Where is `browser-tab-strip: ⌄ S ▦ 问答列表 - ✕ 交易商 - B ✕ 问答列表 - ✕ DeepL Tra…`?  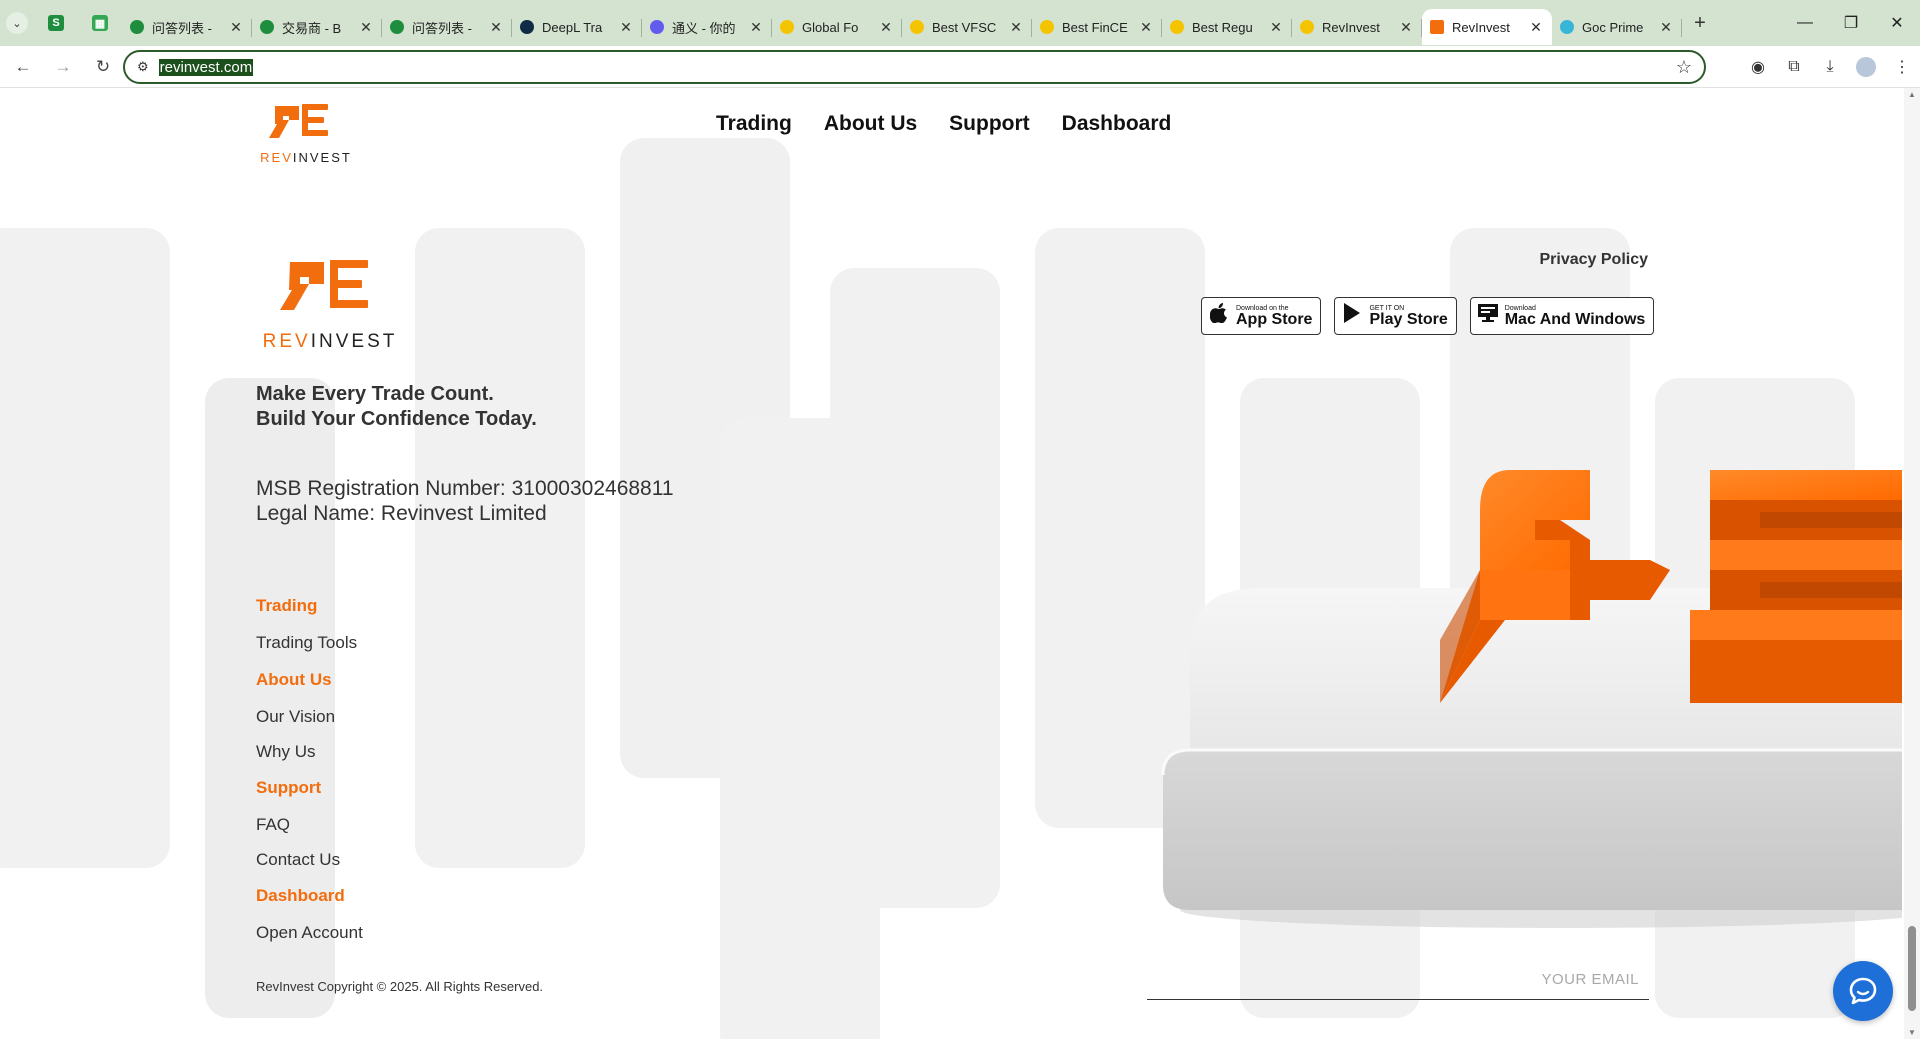 browser-tab-strip: ⌄ S ▦ 问答列表 - ✕ 交易商 - B ✕ 问答列表 - ✕ DeepL Tra… is located at coordinates (960, 23).